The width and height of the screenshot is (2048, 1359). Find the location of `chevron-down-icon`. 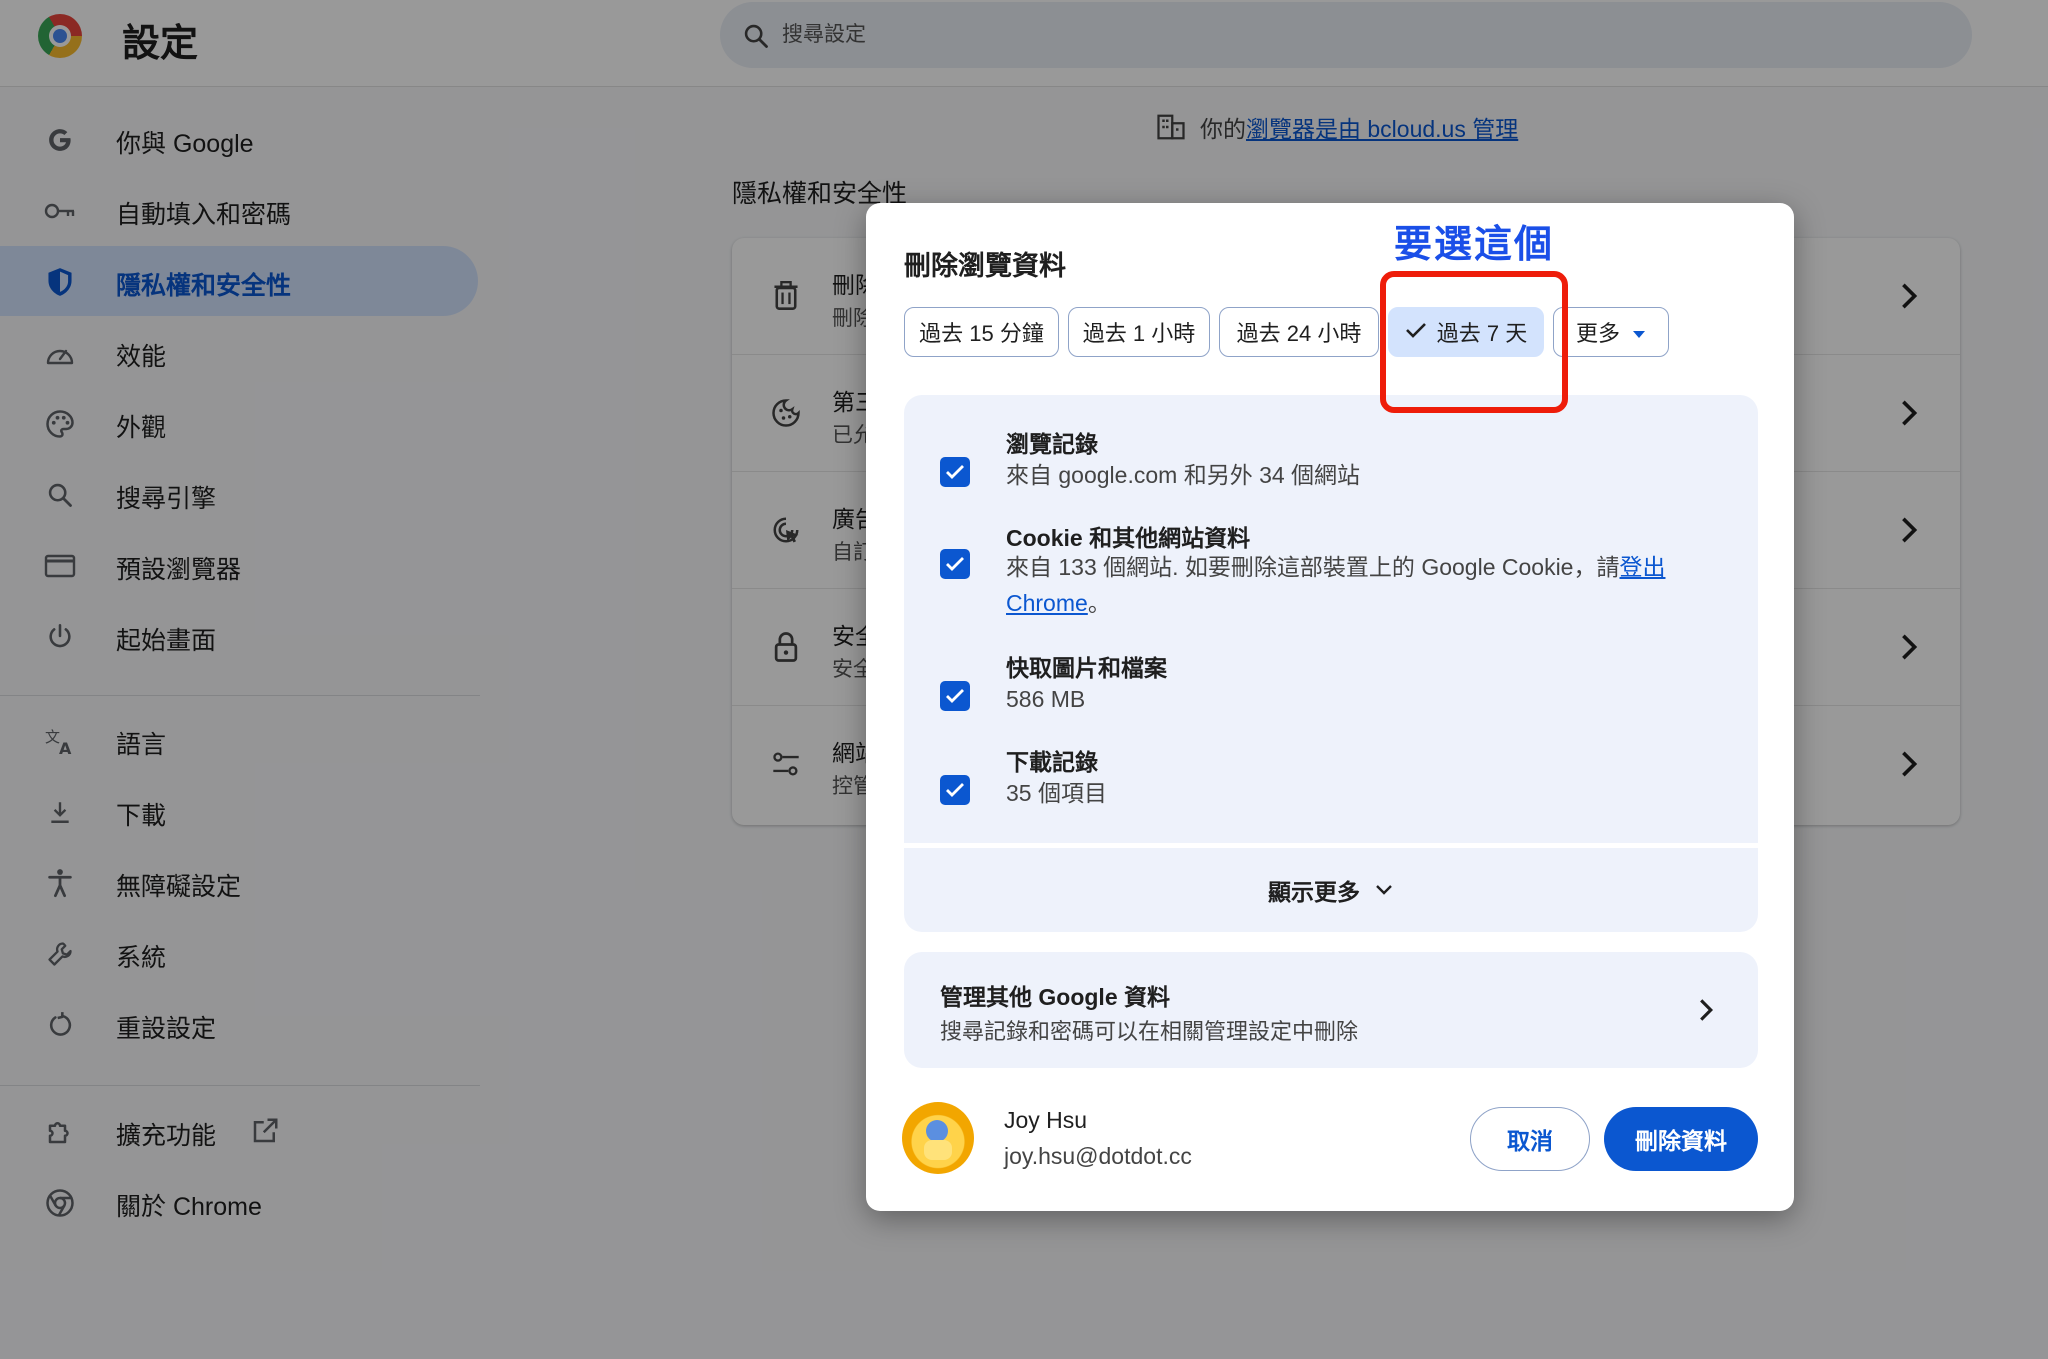

chevron-down-icon is located at coordinates (1384, 890).